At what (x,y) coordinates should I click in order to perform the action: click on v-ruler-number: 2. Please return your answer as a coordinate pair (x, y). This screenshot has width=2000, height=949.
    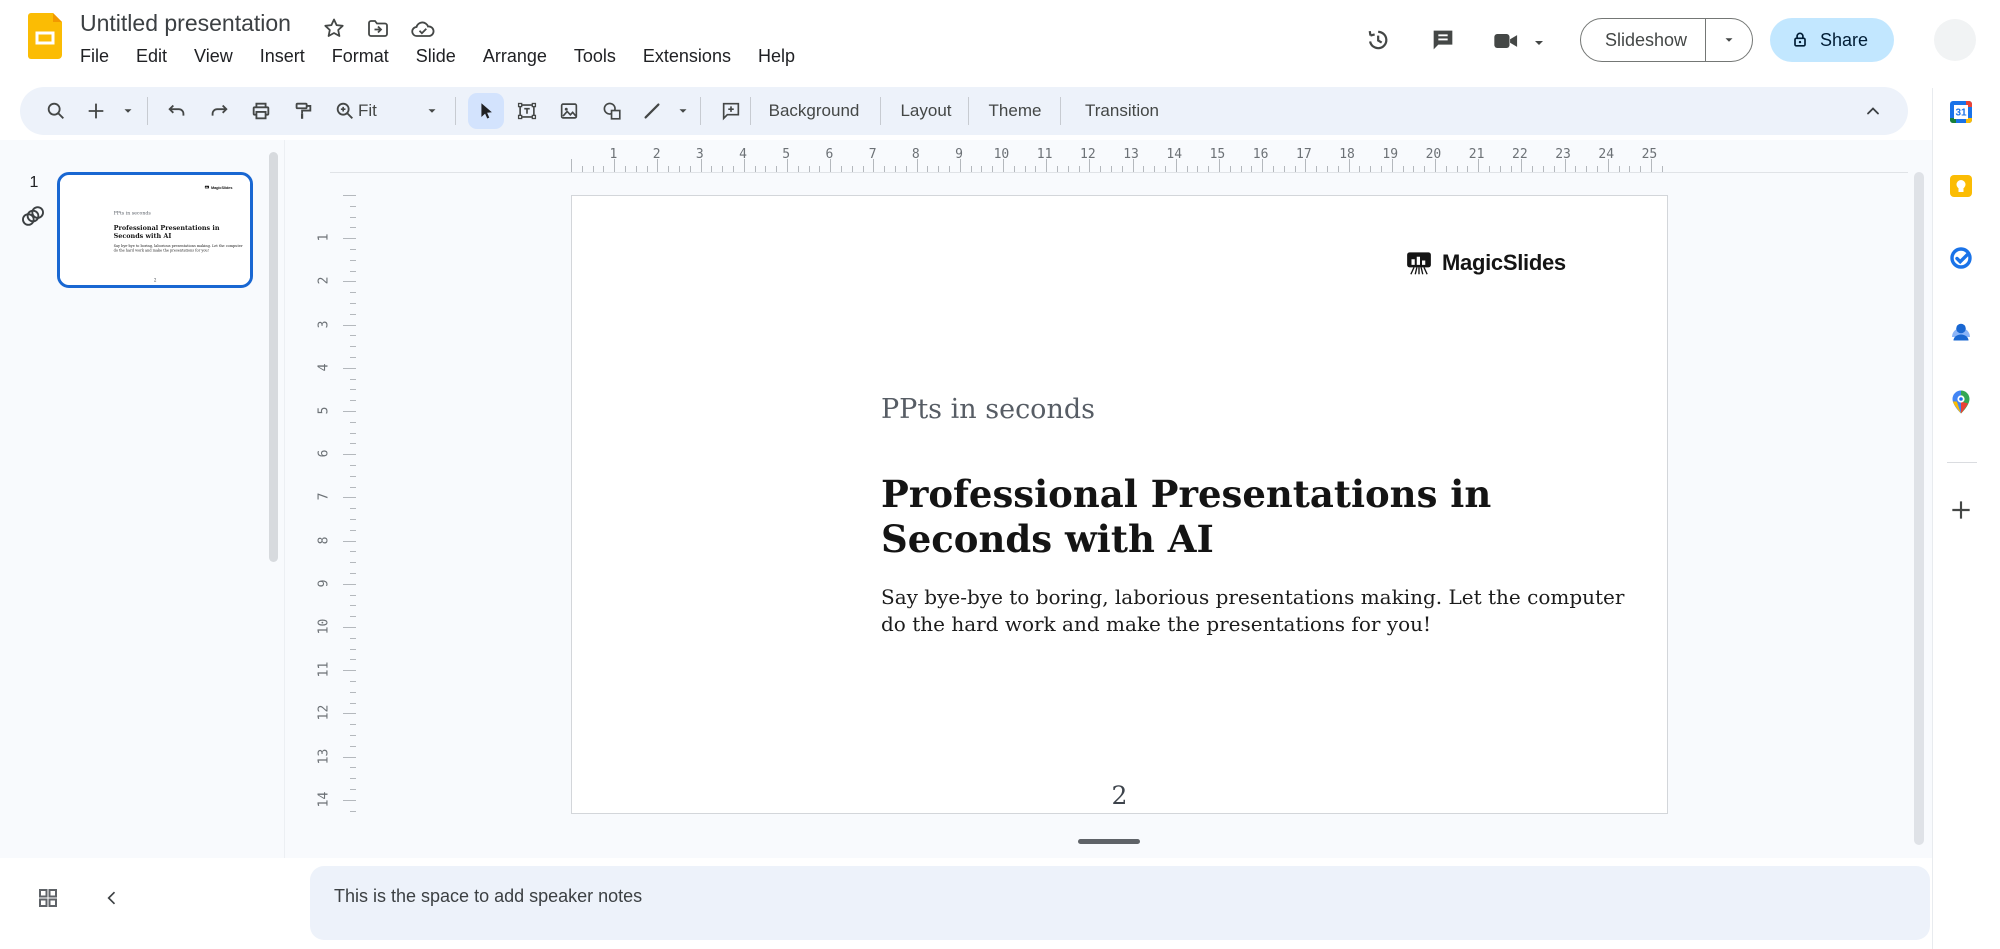
    Looking at the image, I should click on (324, 280).